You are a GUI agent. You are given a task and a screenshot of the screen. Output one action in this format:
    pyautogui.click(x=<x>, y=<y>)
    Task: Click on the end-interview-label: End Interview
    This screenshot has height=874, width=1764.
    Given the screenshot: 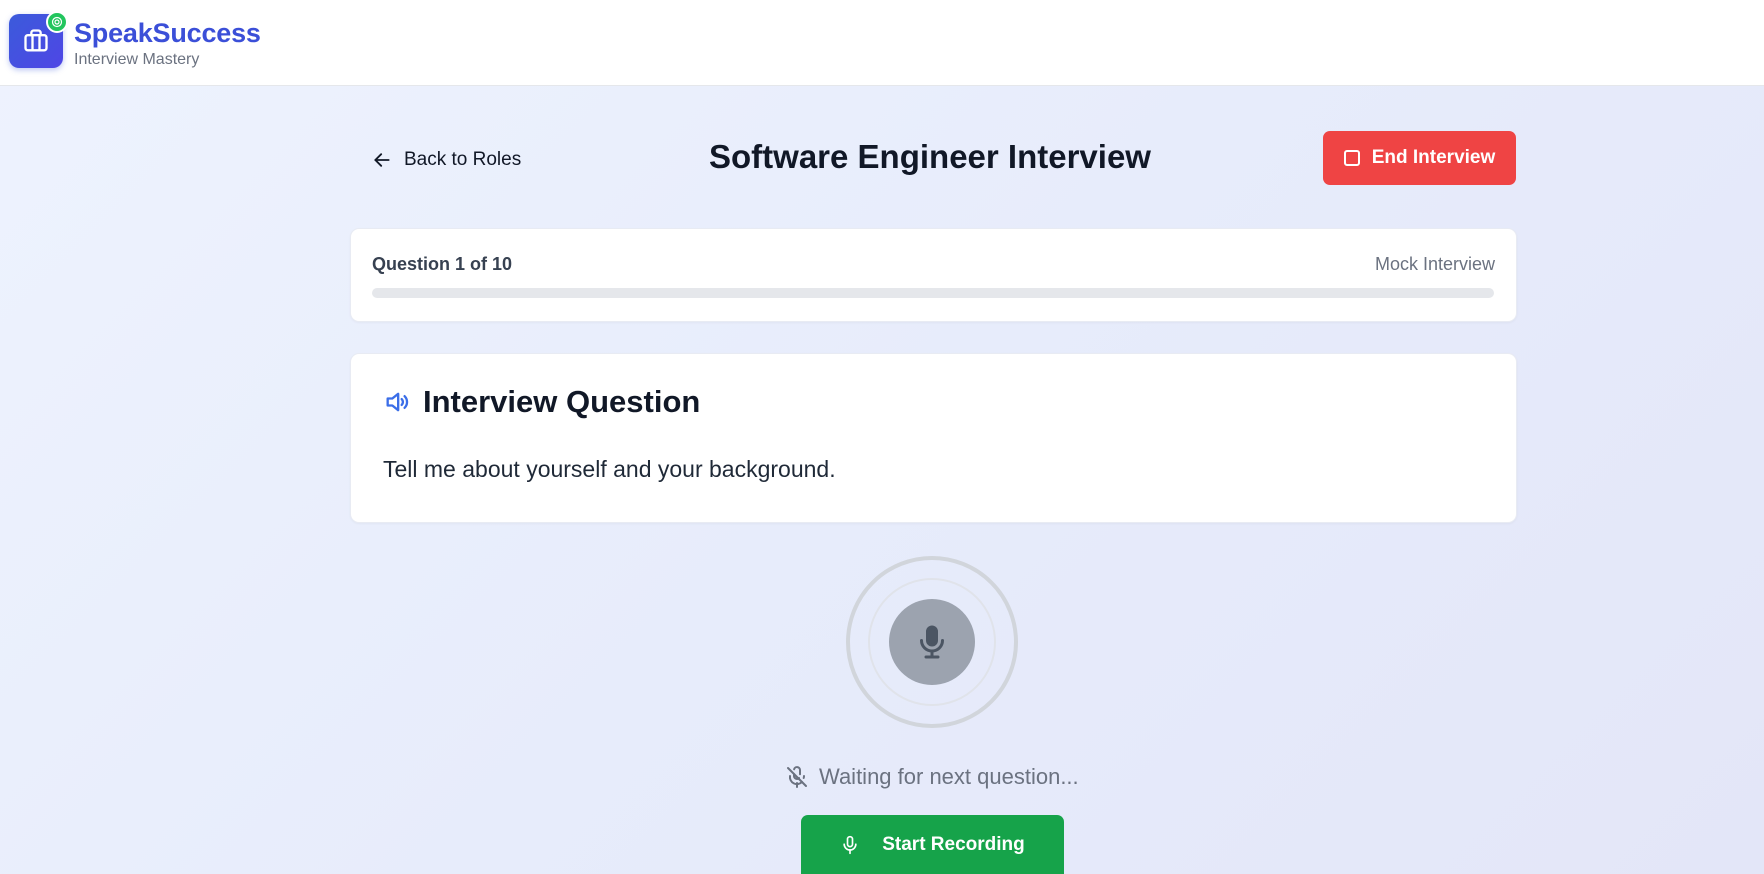 What is the action you would take?
    pyautogui.click(x=1433, y=157)
    